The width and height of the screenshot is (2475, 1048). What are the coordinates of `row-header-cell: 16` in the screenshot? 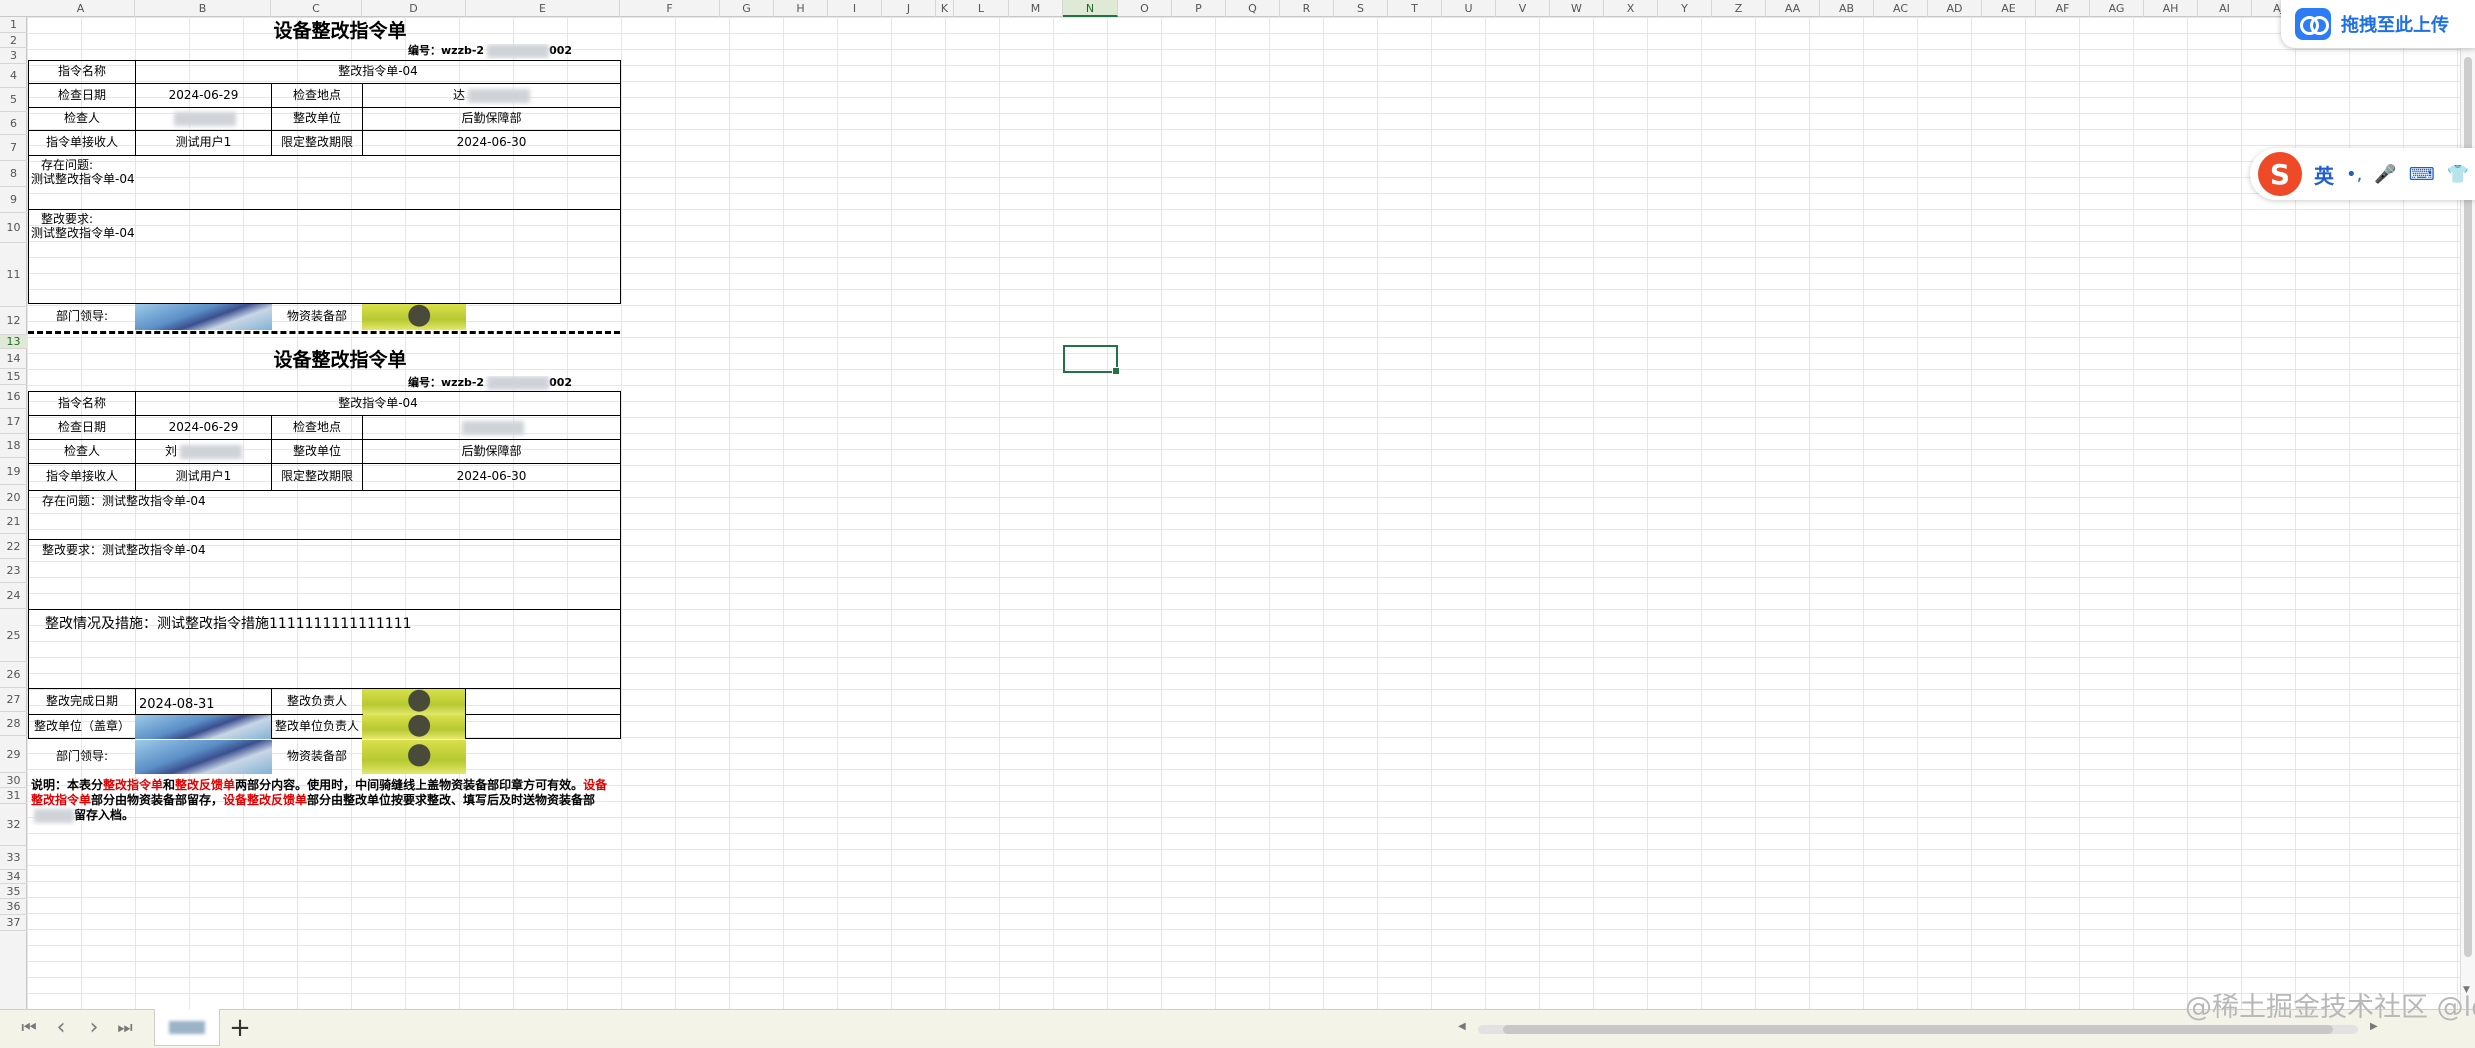 It's located at (13, 397).